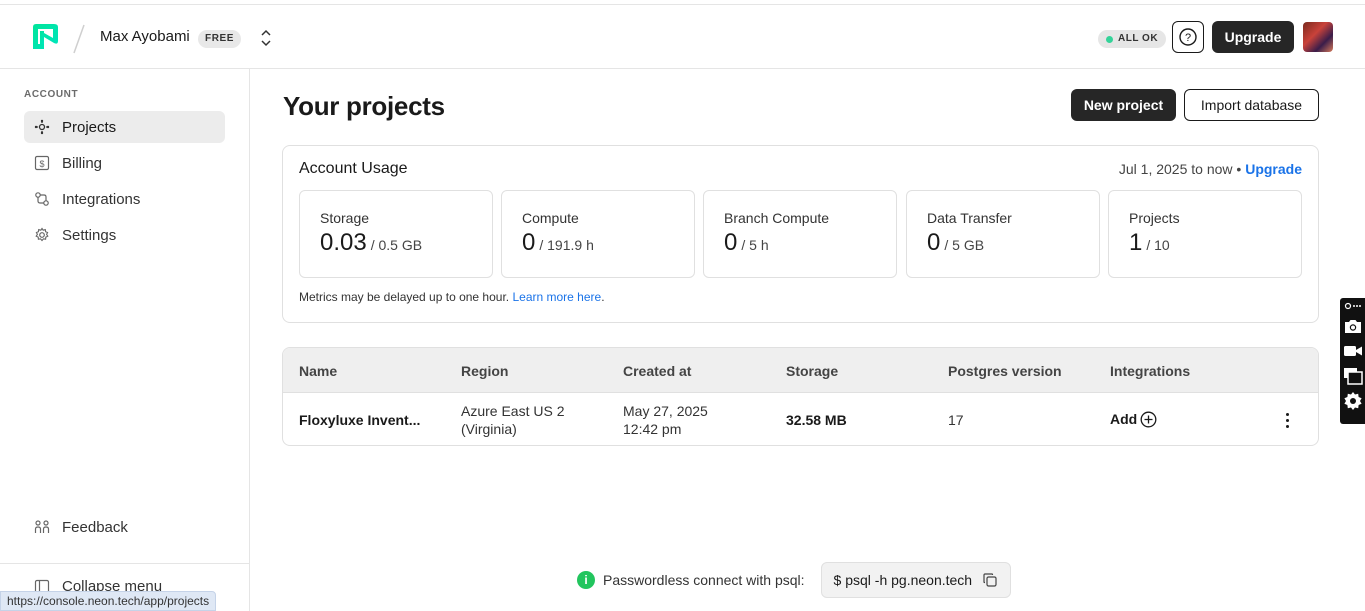 This screenshot has width=1365, height=611. I want to click on metric-branch-compute: Branch Compute 0/ 5 h, so click(800, 234).